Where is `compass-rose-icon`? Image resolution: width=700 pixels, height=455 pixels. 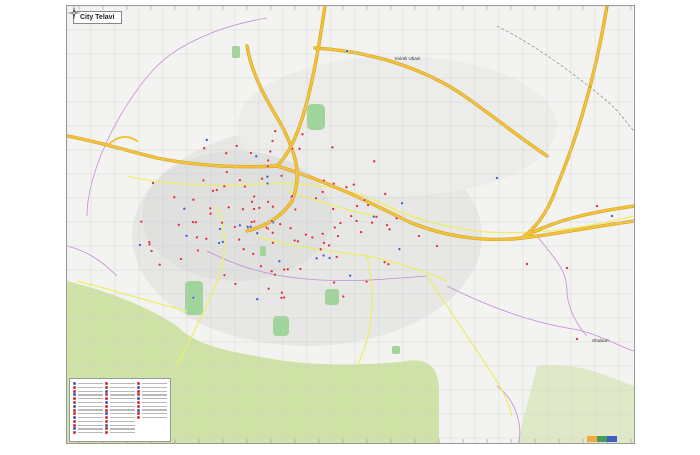 compass-rose-icon is located at coordinates (74, 13).